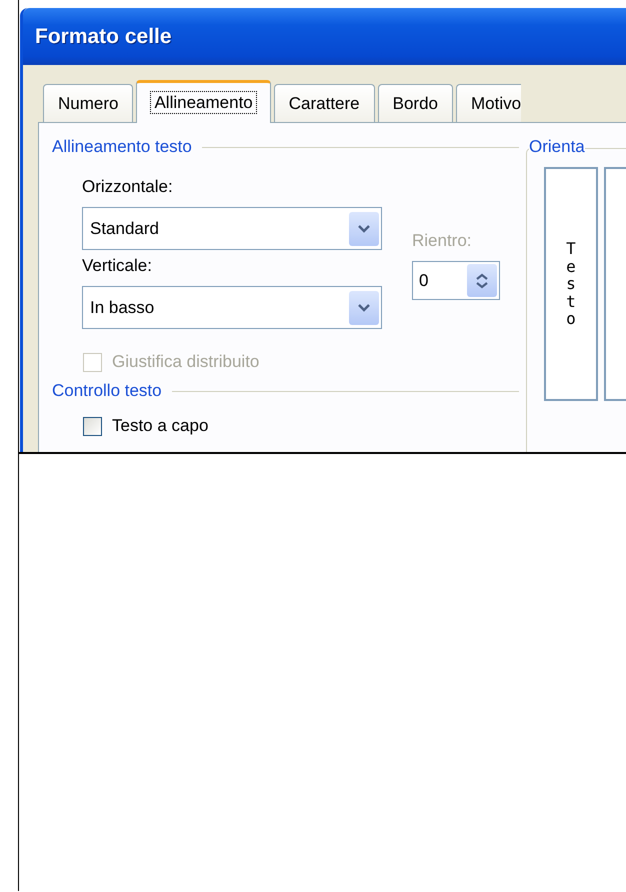 This screenshot has height=892, width=626. Describe the element at coordinates (415, 103) in the screenshot. I see `tab: Bordo` at that location.